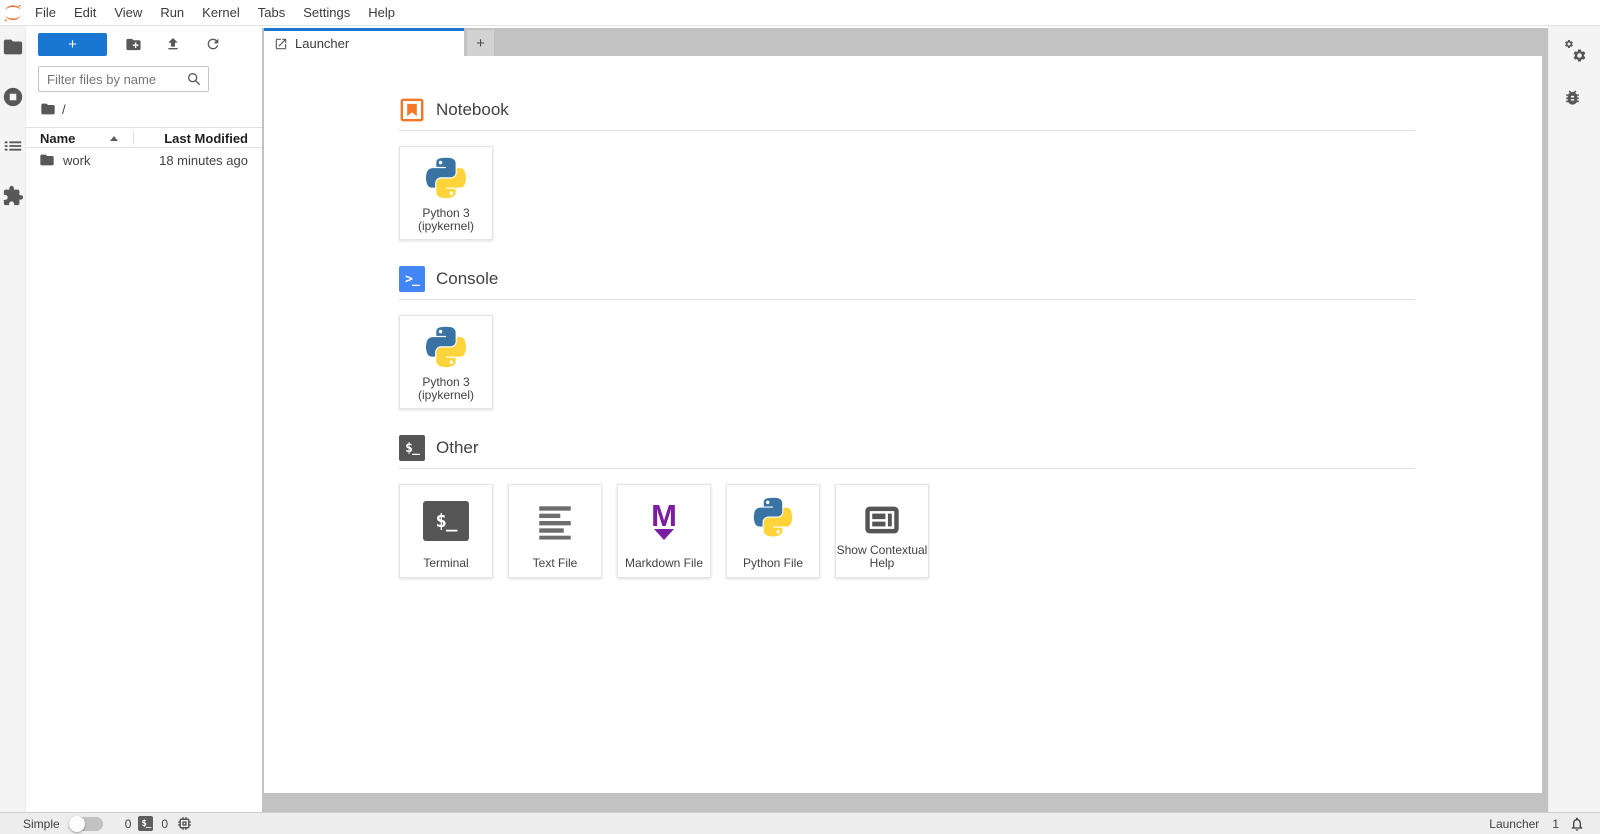 Image resolution: width=1600 pixels, height=834 pixels. I want to click on card-python-file: Python File, so click(773, 531).